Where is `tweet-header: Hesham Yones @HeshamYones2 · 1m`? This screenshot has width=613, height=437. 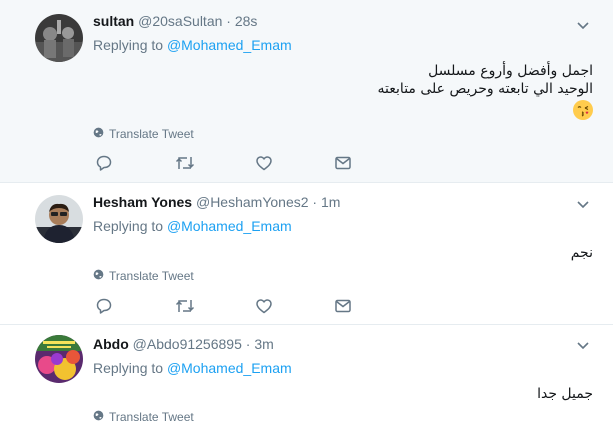 tweet-header: Hesham Yones @HeshamYones2 · 1m is located at coordinates (216, 202).